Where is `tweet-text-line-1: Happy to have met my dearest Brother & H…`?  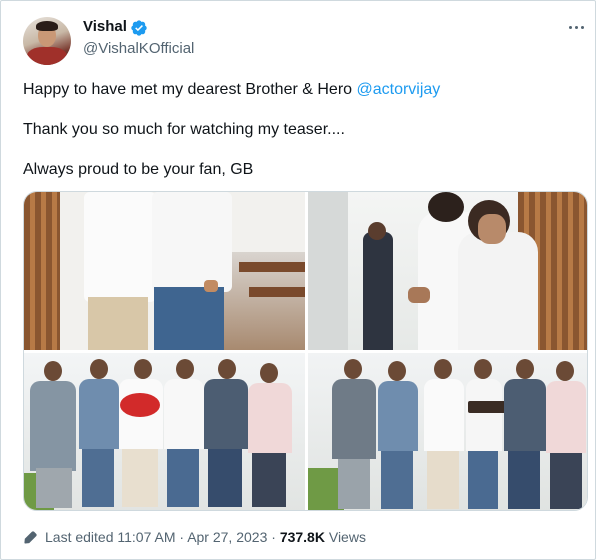
tweet-text-line-1: Happy to have met my dearest Brother & H… is located at coordinates (231, 90).